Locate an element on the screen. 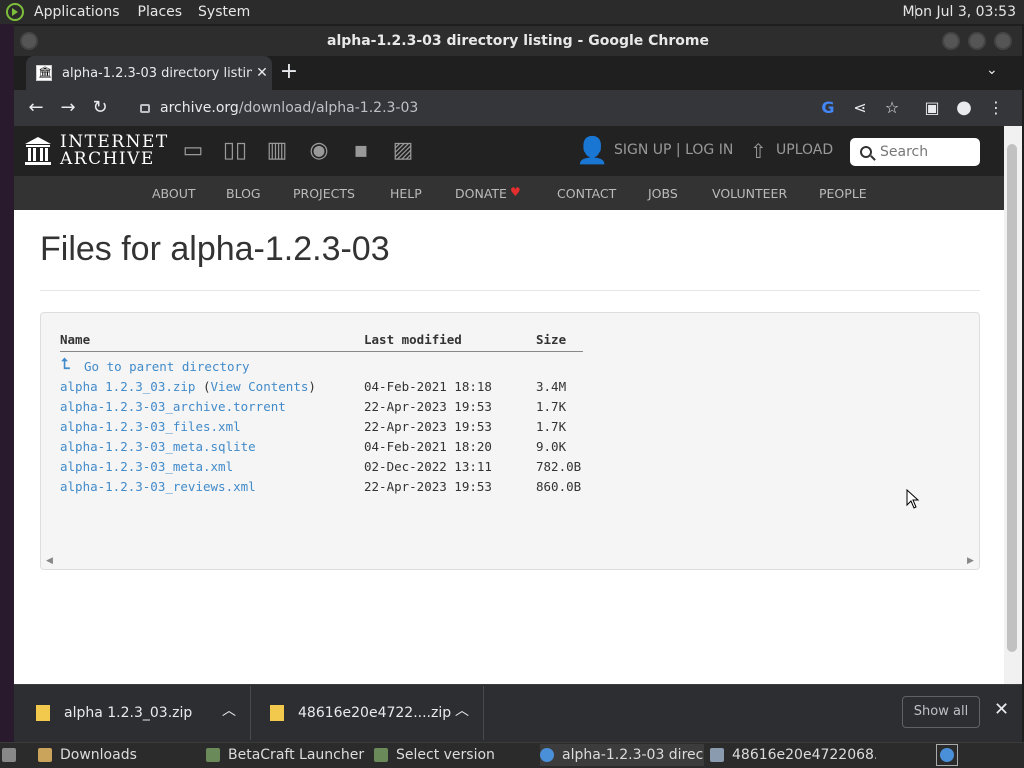  file-link: alpha 1.2.3_03.zip is located at coordinates (127, 386).